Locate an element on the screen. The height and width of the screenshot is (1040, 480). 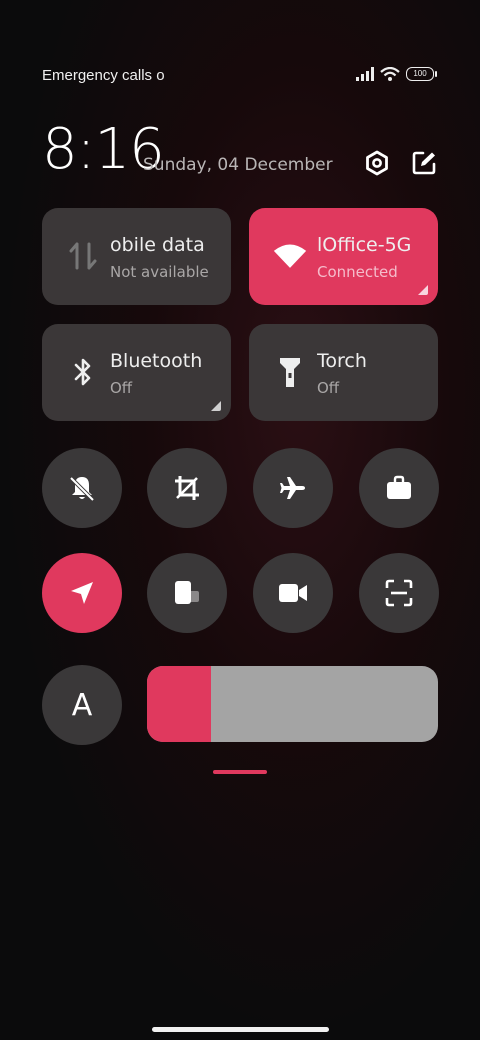
location-icon is located at coordinates (82, 593).